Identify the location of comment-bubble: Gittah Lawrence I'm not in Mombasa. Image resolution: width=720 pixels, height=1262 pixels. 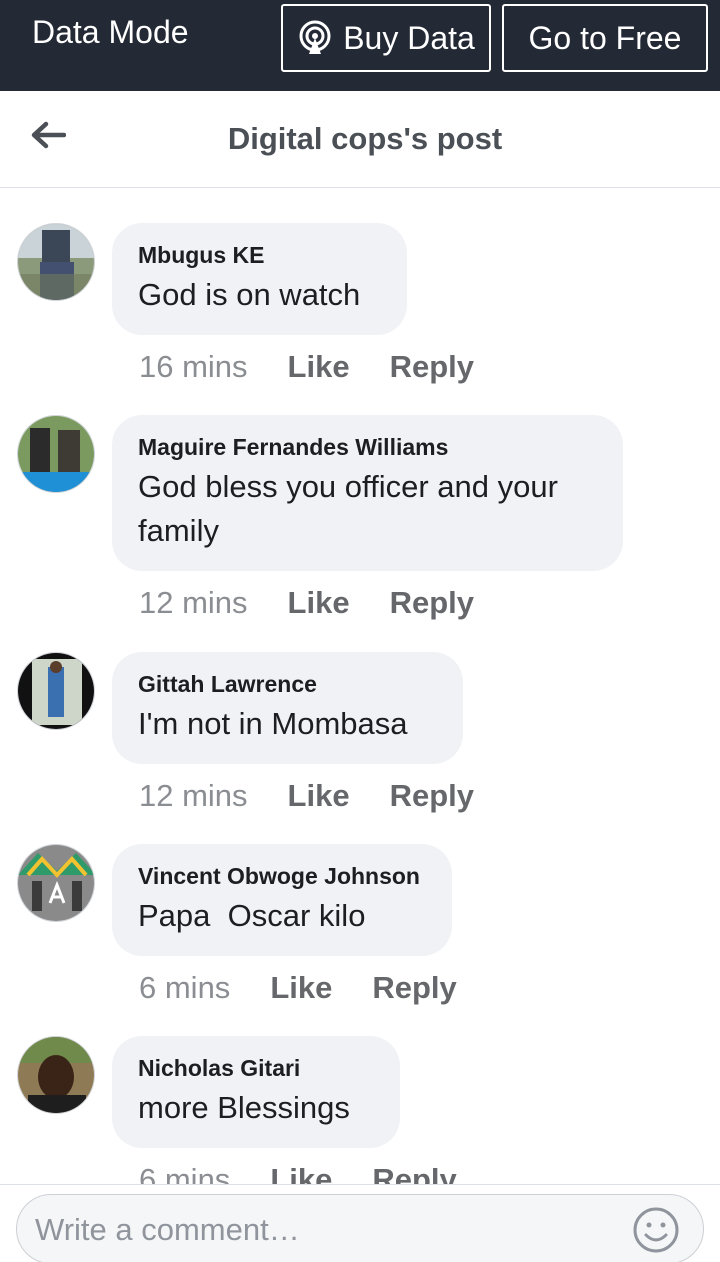
(287, 708).